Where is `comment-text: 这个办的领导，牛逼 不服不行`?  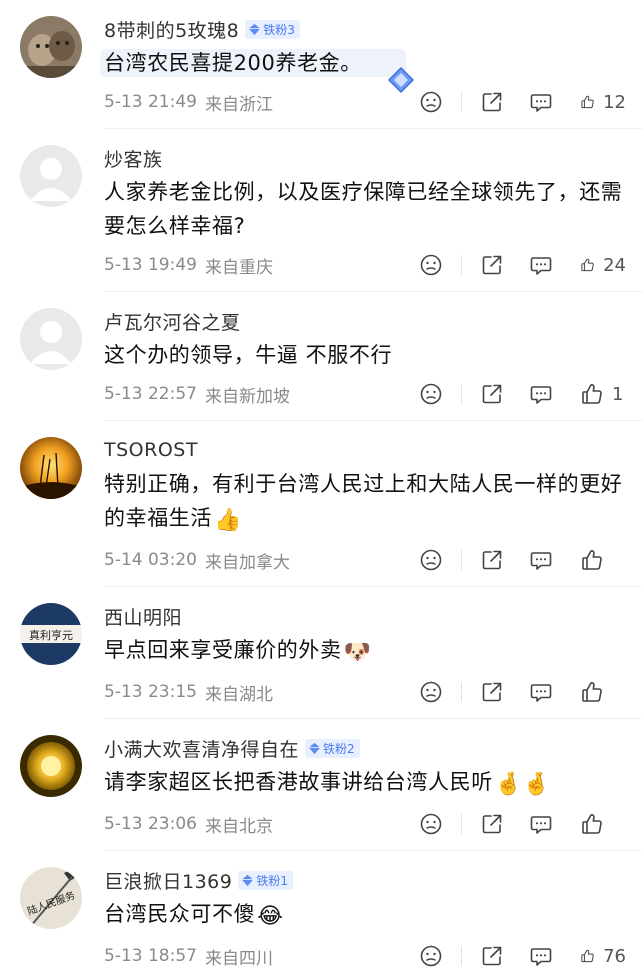
comment-text: 这个办的领导，牛逼 不服不行 is located at coordinates (248, 355).